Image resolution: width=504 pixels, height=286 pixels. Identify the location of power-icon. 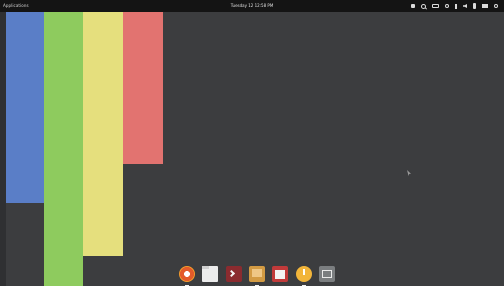
(496, 6).